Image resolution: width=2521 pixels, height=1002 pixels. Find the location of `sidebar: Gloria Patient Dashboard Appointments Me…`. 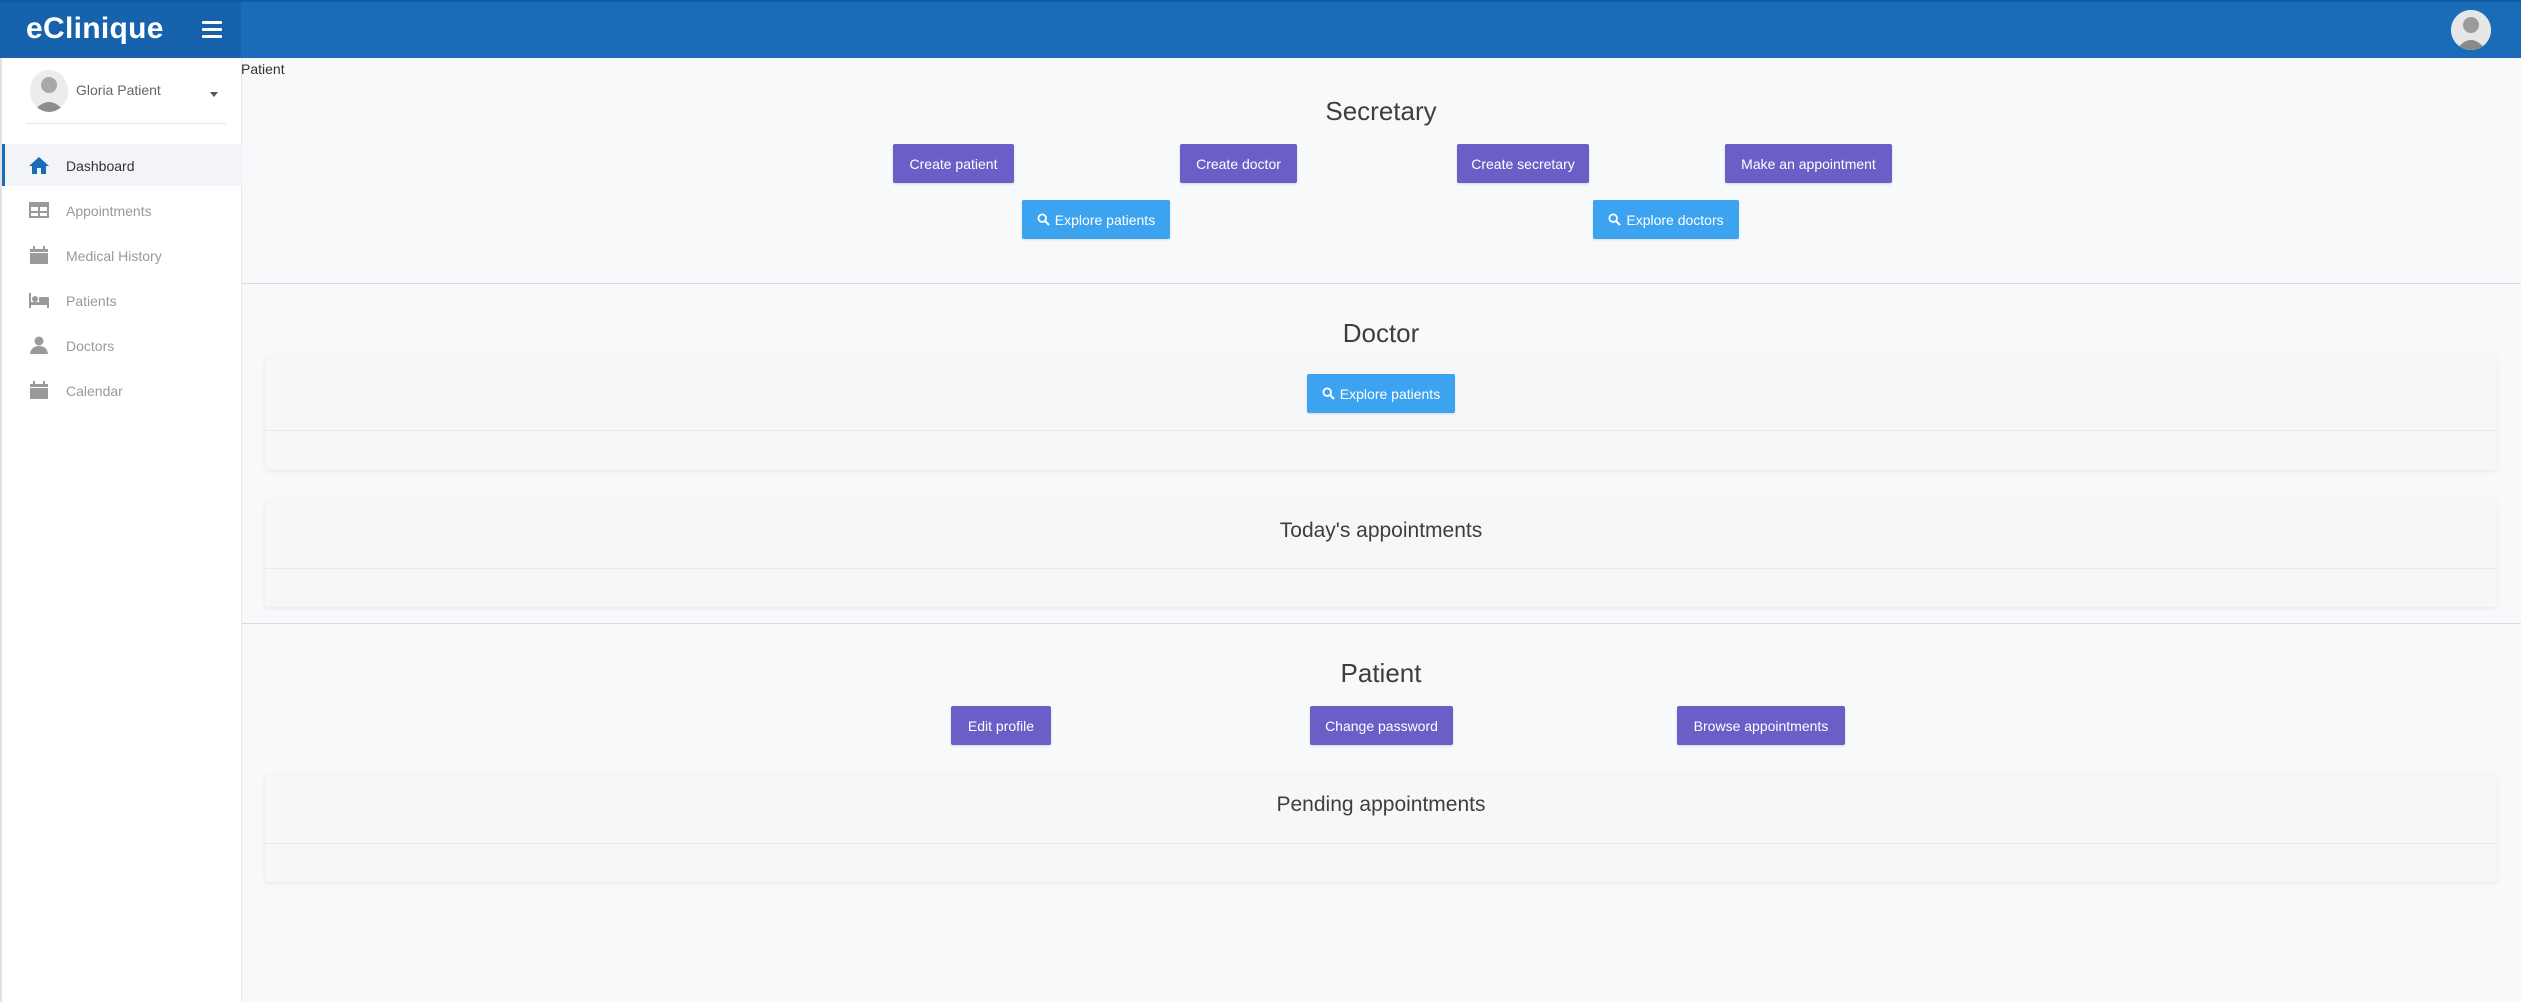

sidebar: Gloria Patient Dashboard Appointments Me… is located at coordinates (121, 530).